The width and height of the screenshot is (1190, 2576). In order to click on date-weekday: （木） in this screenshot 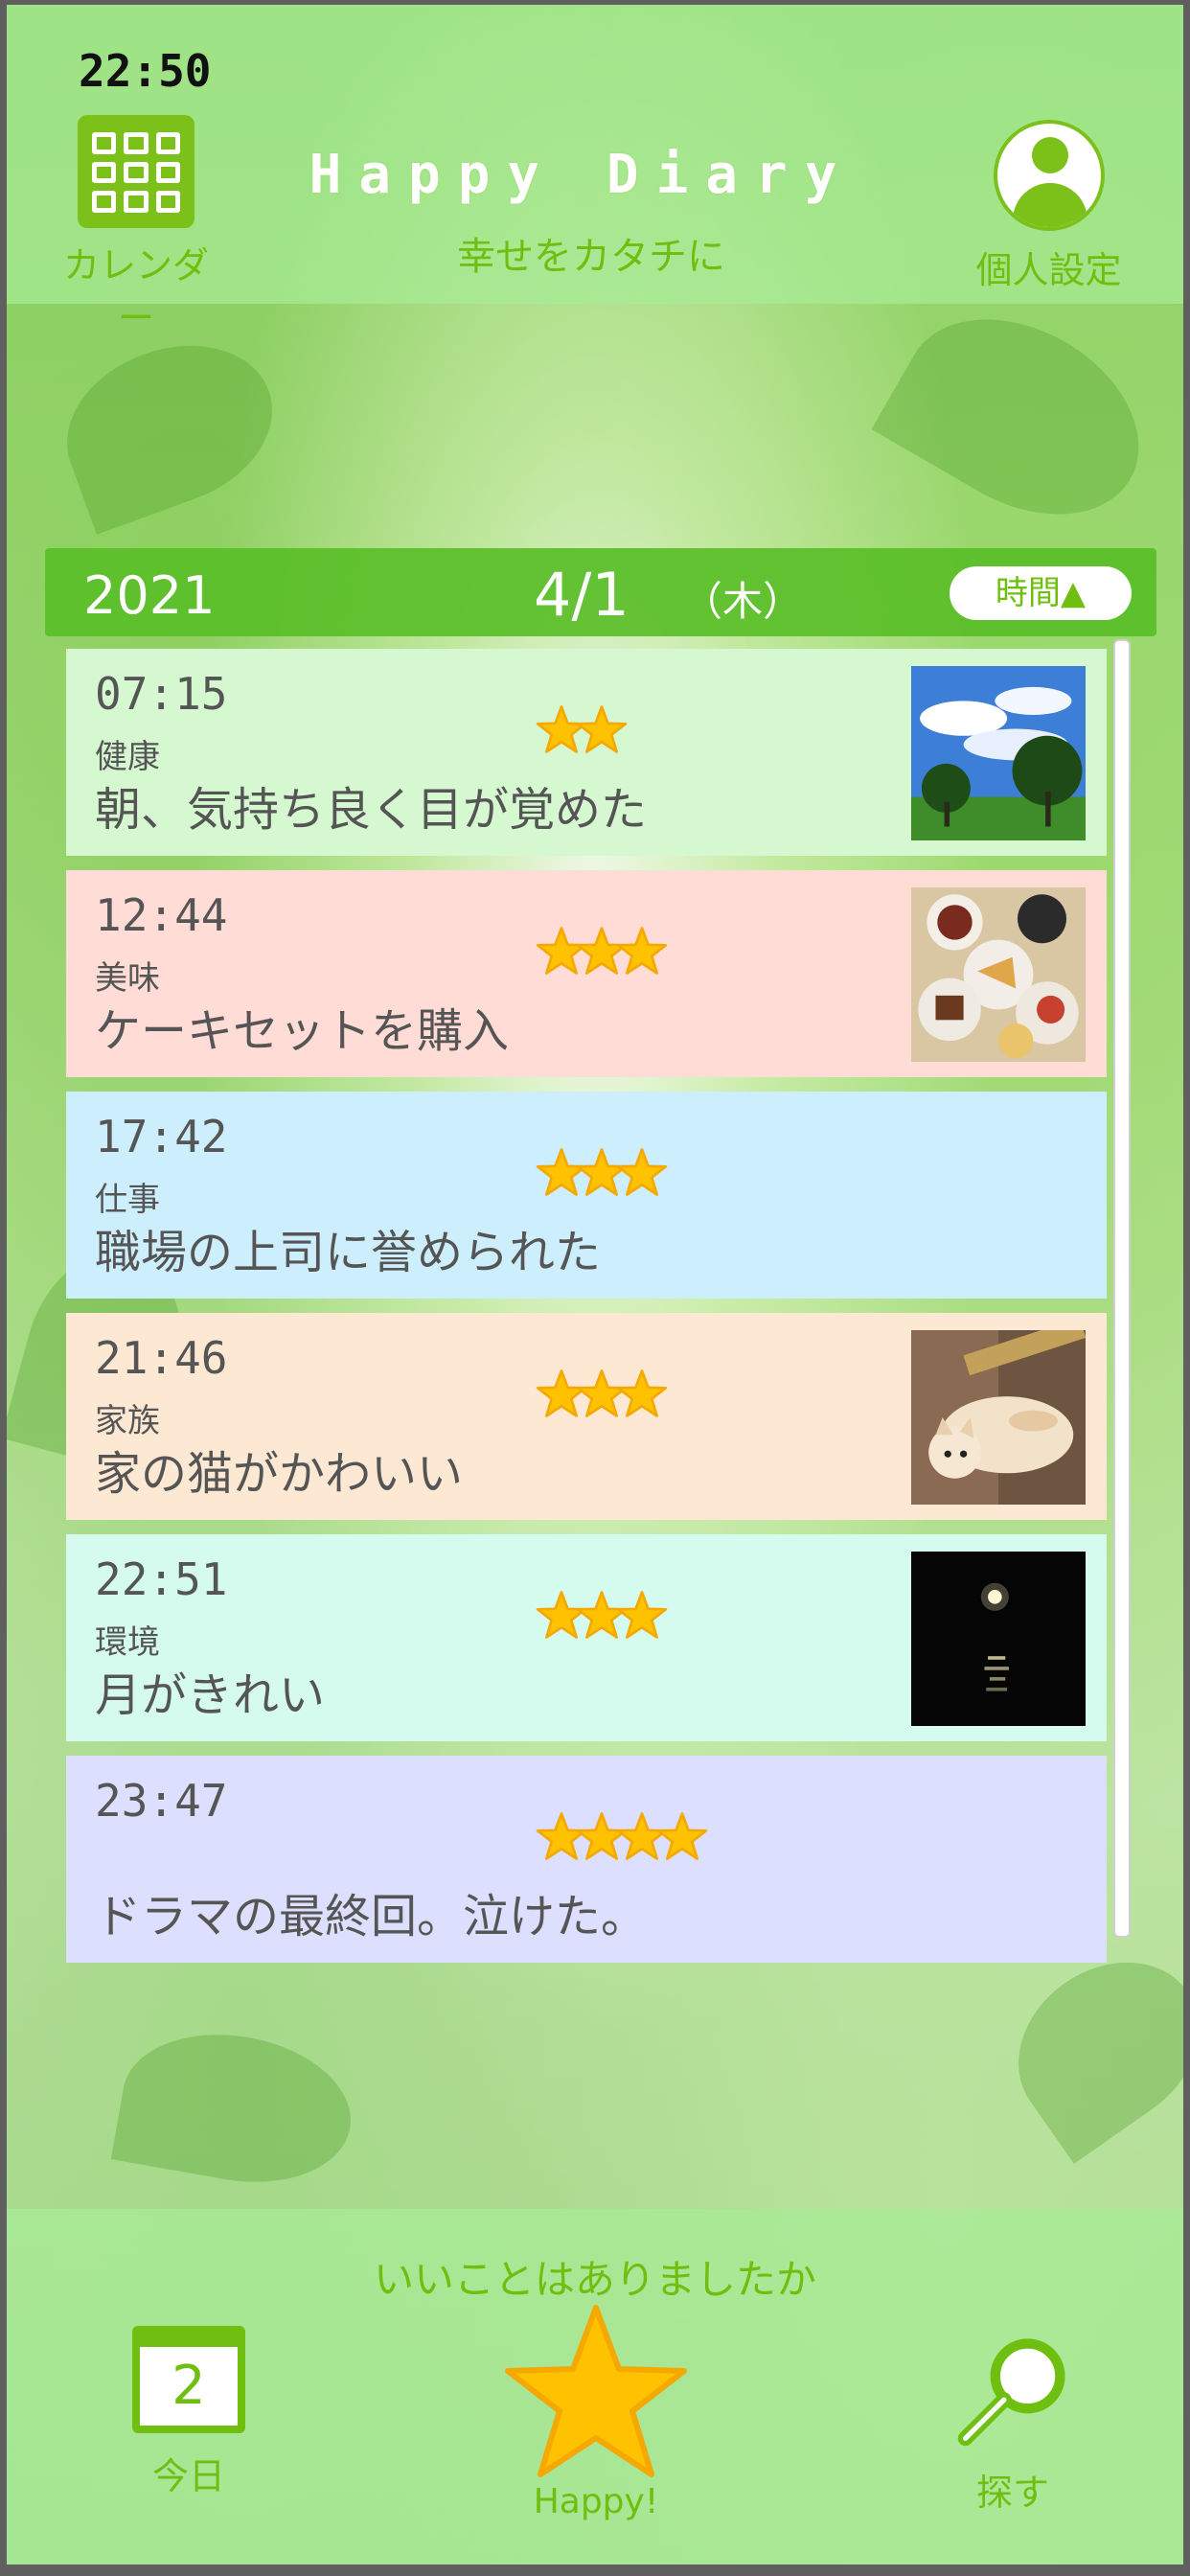, I will do `click(743, 601)`.